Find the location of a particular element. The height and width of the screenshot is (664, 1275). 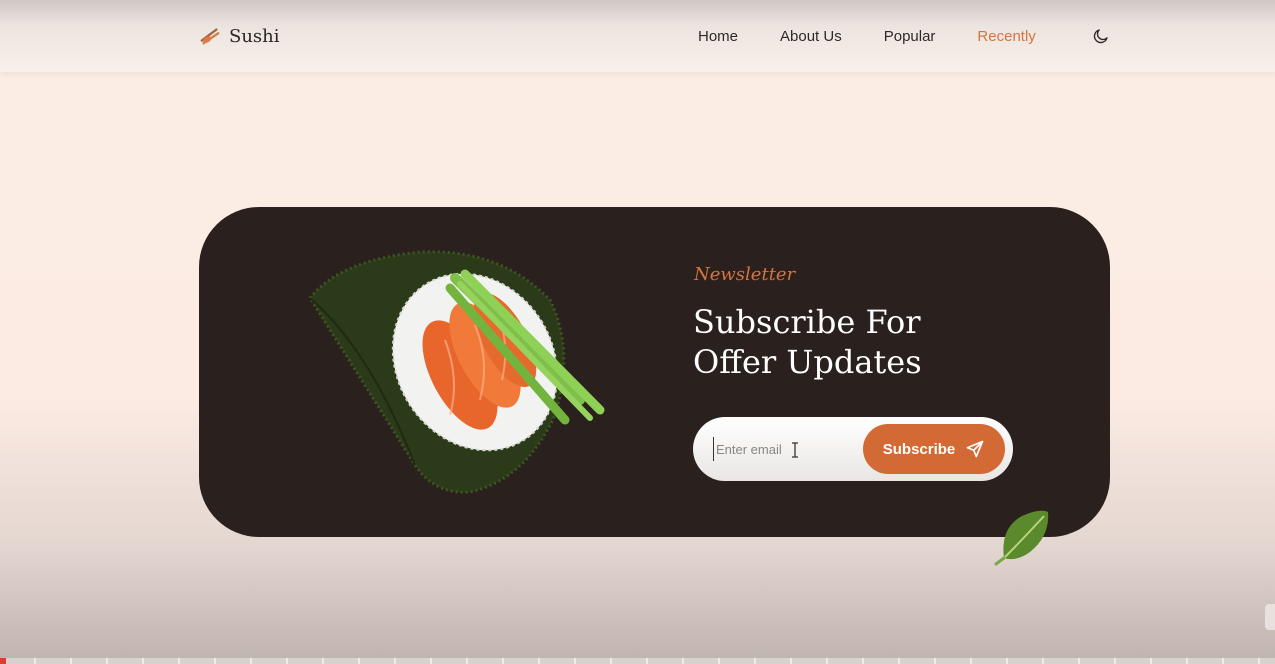

nav-about-us: About Us is located at coordinates (811, 36).